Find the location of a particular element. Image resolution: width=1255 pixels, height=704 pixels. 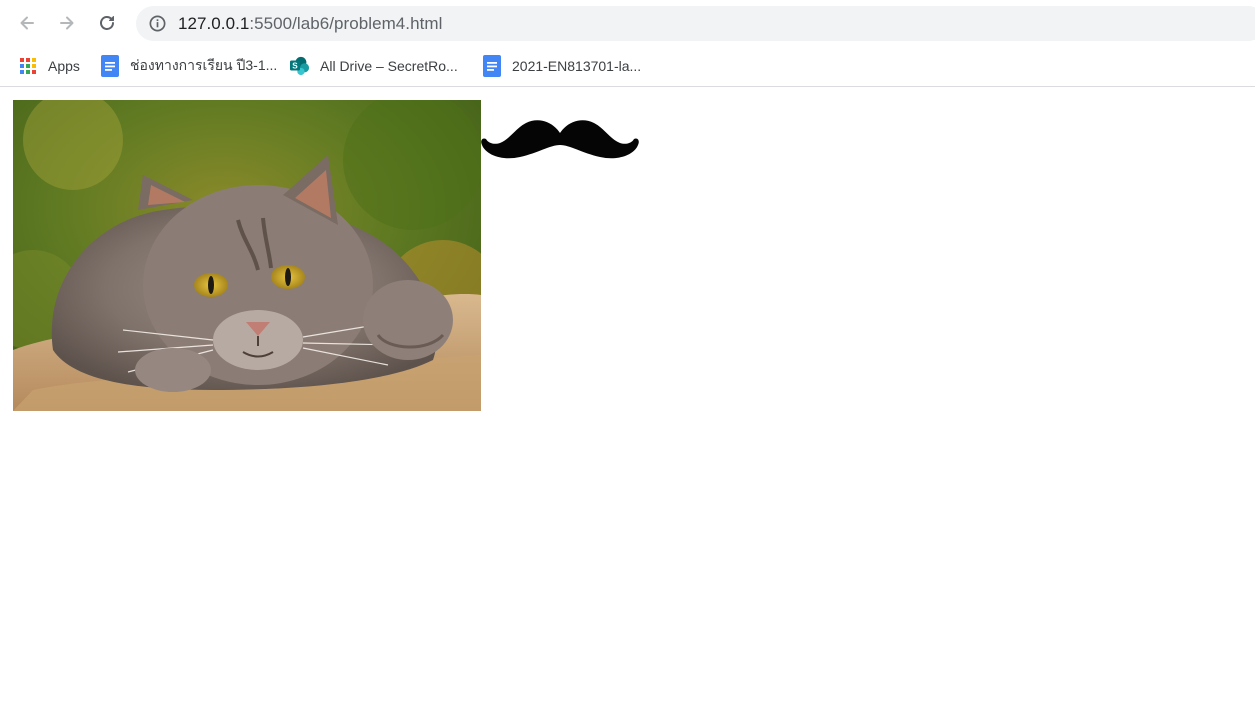

url-text: 127.0.0.1:5500/lab6/problem4.html is located at coordinates (310, 23).